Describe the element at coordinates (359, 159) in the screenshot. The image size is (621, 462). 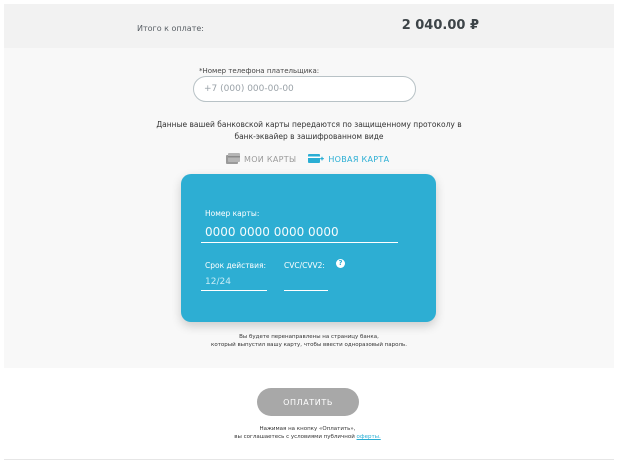
I see `tab-new-card-label: НОВАЯ КАРТА` at that location.